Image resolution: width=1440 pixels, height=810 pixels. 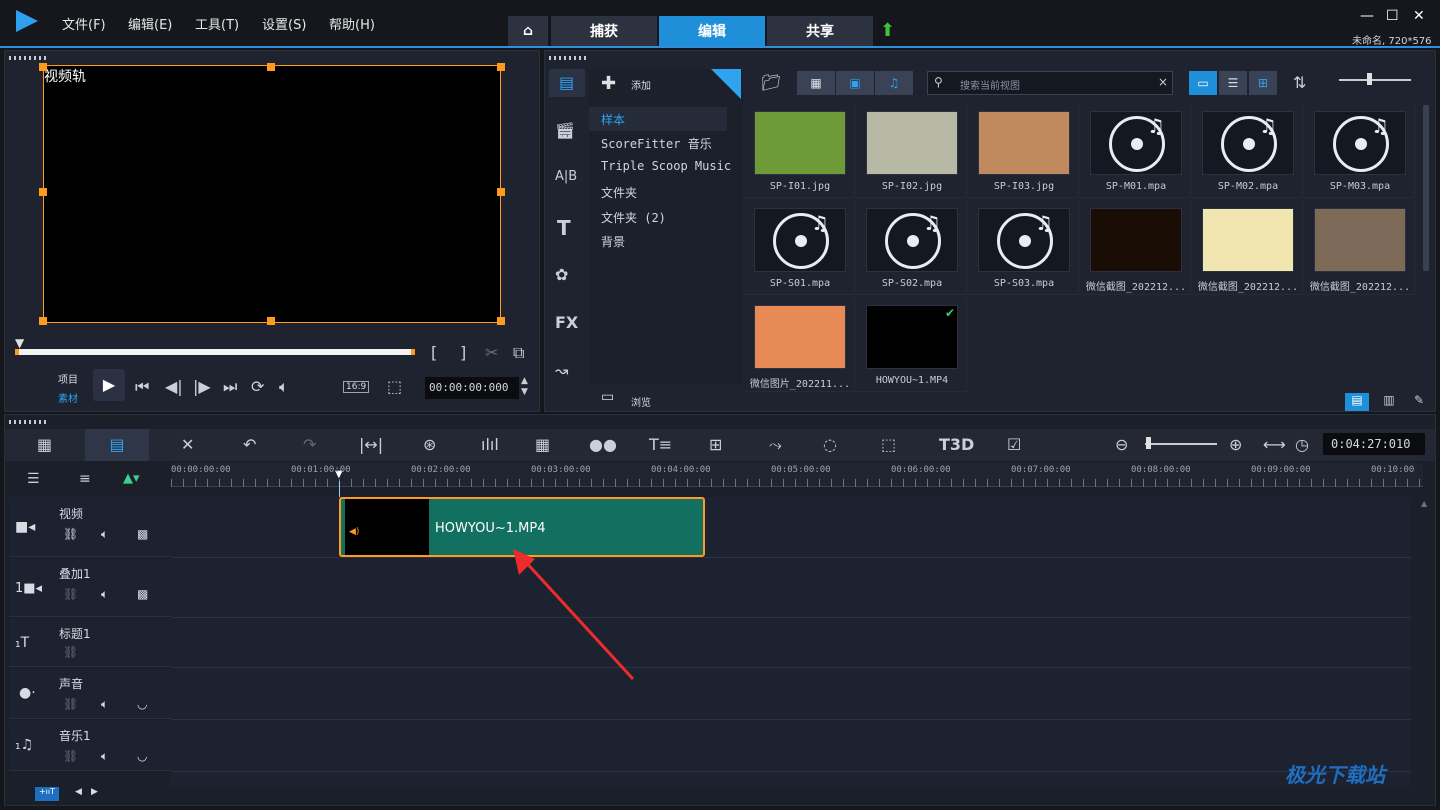 What do you see at coordinates (257, 386) in the screenshot?
I see `repeat-icon: ⟳` at bounding box center [257, 386].